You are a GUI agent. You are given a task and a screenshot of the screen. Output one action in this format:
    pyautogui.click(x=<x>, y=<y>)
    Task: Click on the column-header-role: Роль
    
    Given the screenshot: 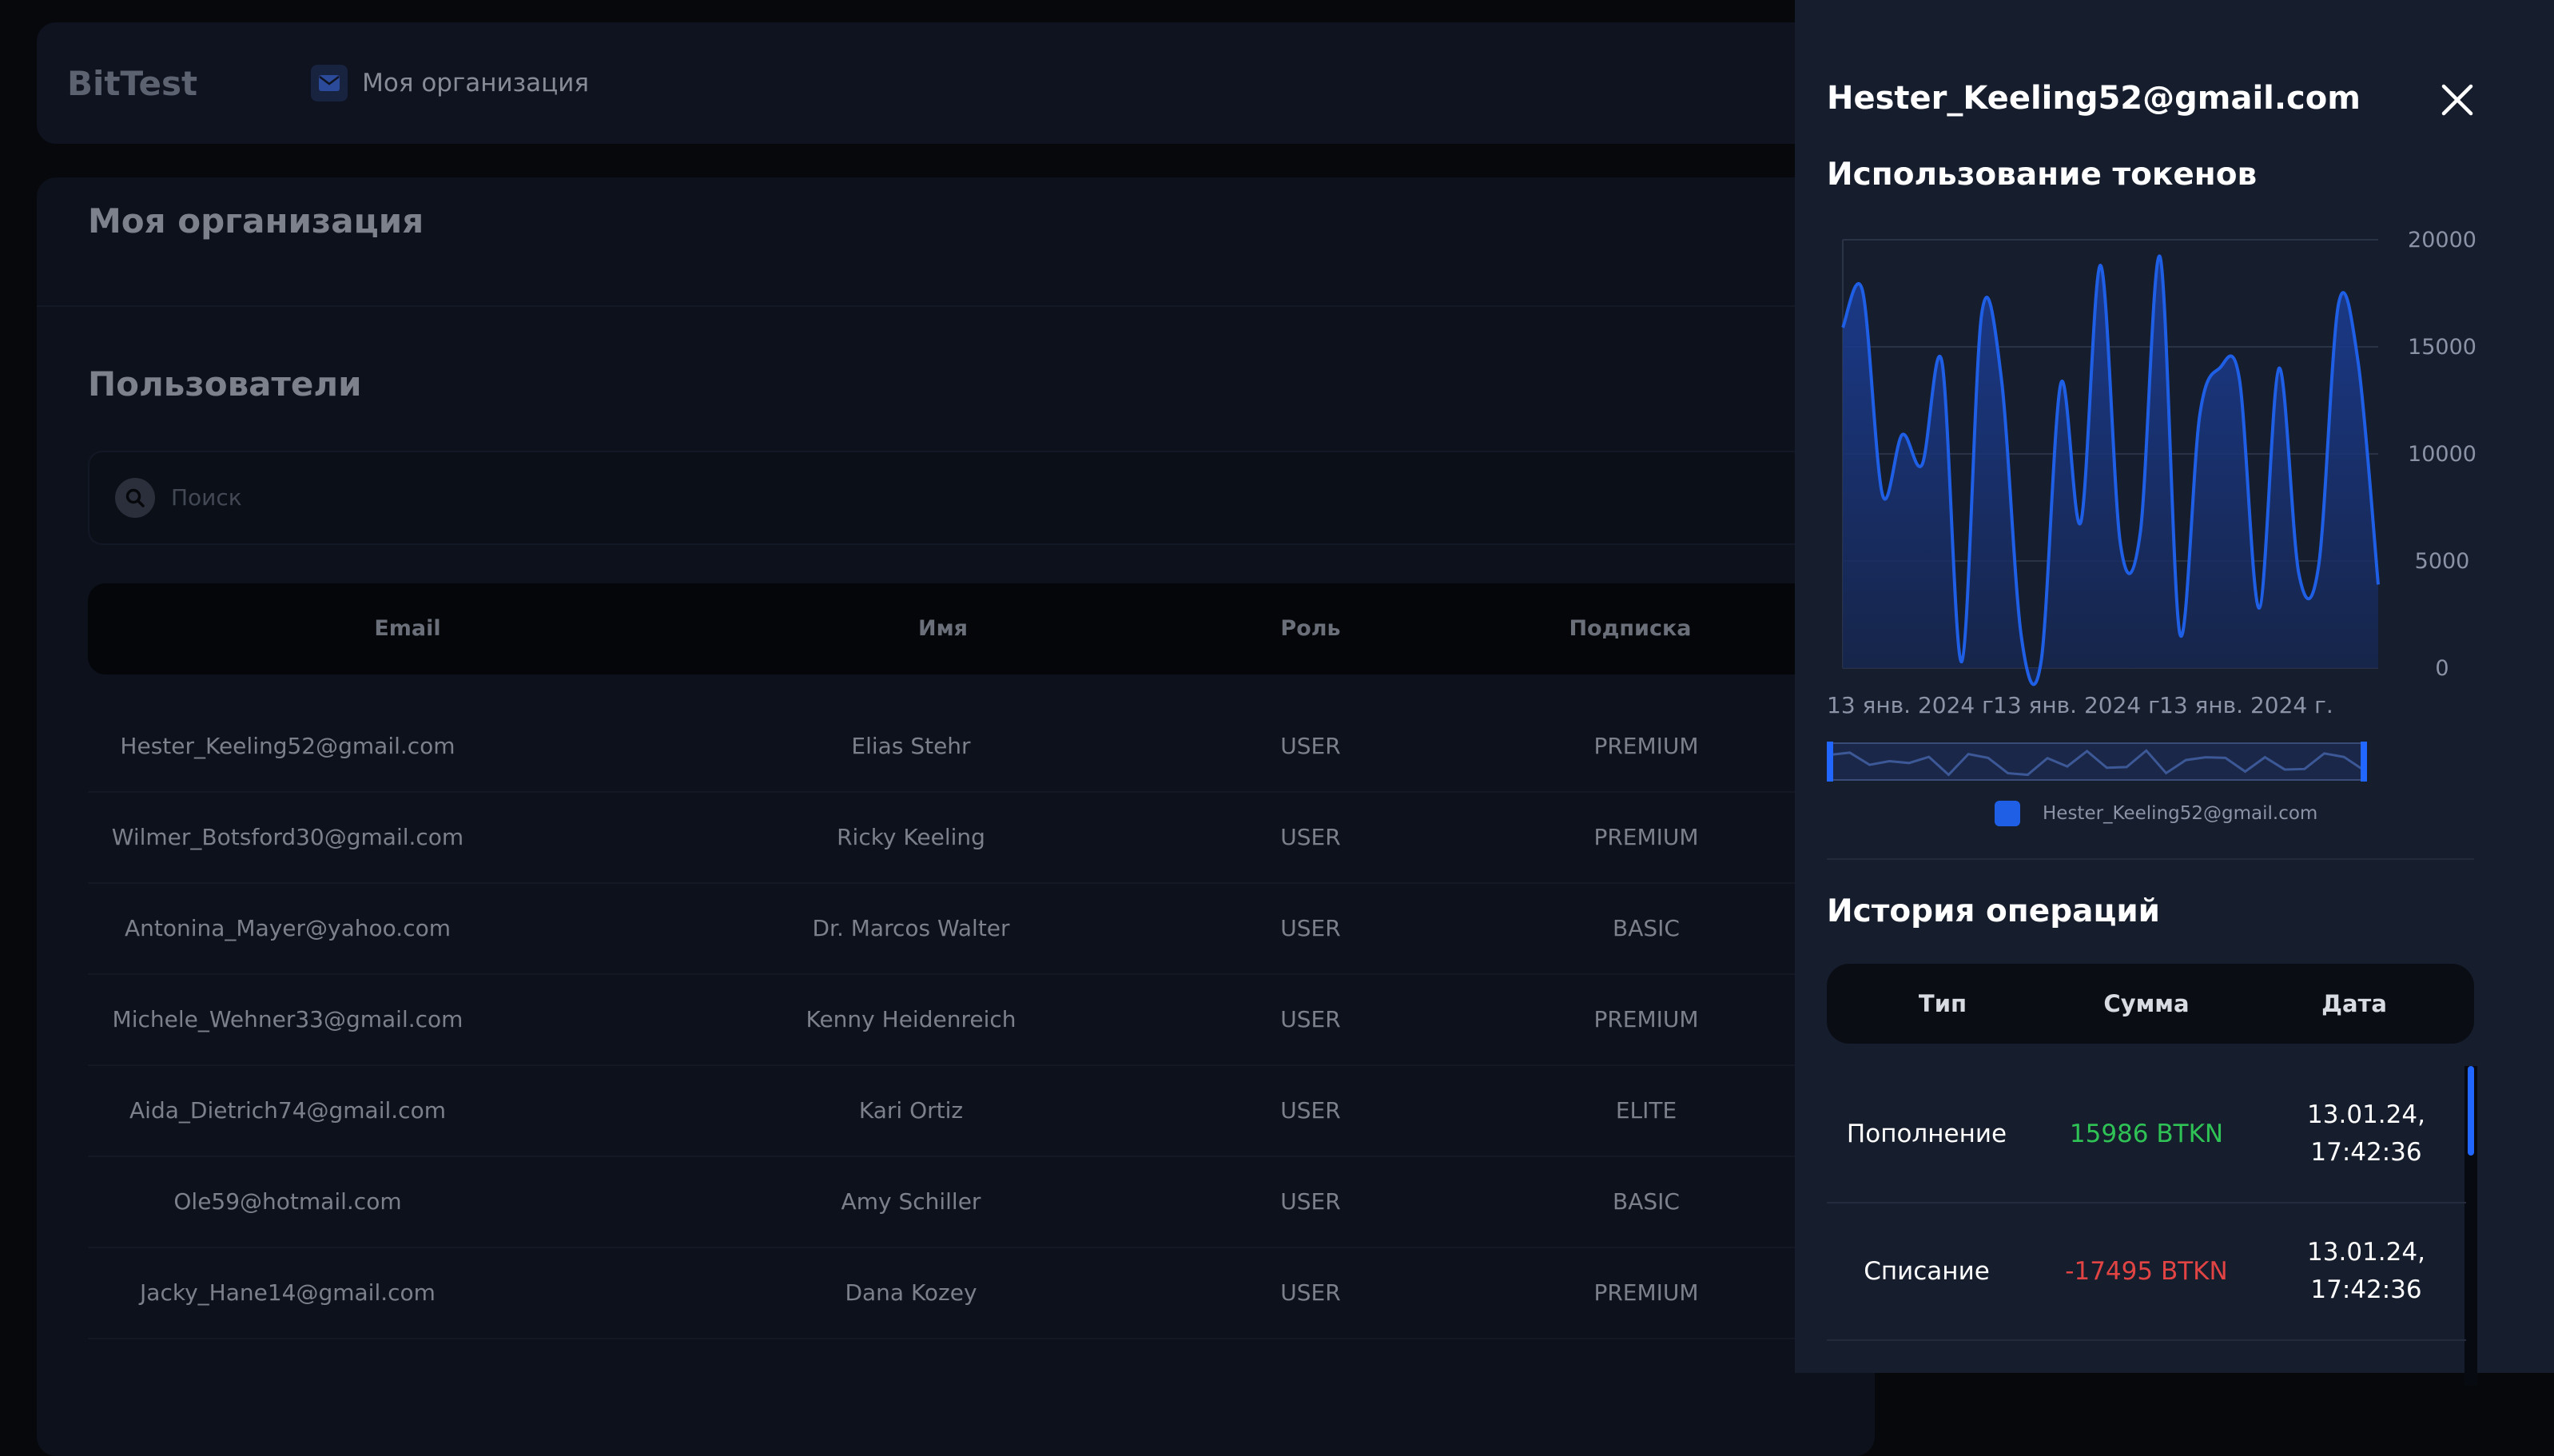 What is the action you would take?
    pyautogui.click(x=1310, y=628)
    